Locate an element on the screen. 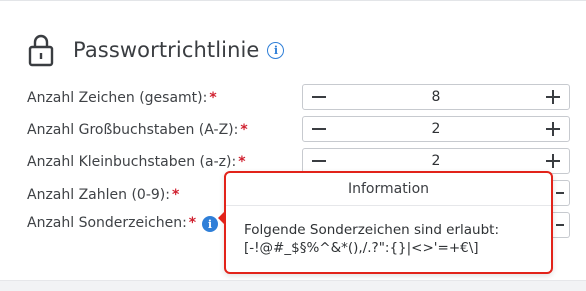 This screenshot has height=291, width=586. uppercase-value: 2 is located at coordinates (436, 129).